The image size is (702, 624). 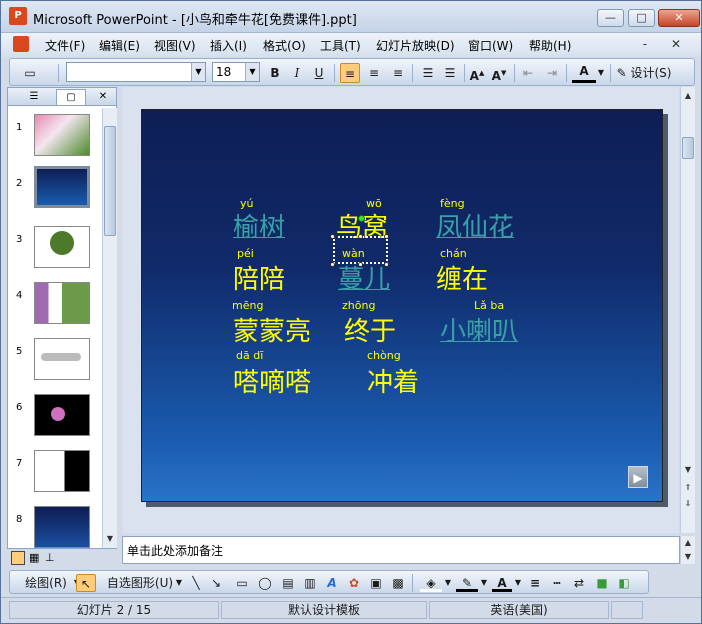 What do you see at coordinates (103, 97) in the screenshot?
I see `close-icon: ✕` at bounding box center [103, 97].